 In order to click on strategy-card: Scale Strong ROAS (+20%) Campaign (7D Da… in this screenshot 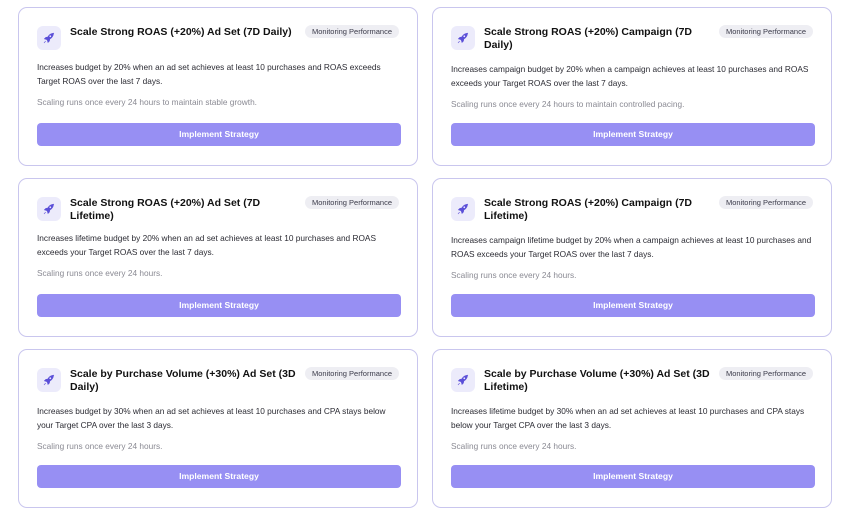, I will do `click(632, 86)`.